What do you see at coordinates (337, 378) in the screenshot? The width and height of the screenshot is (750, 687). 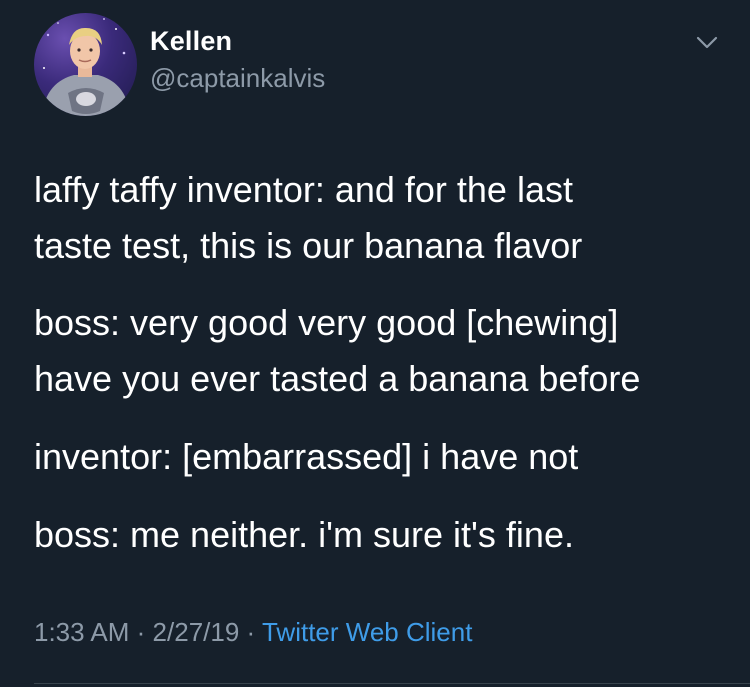 I see `tweet-line: have you ever tasted a banana before` at bounding box center [337, 378].